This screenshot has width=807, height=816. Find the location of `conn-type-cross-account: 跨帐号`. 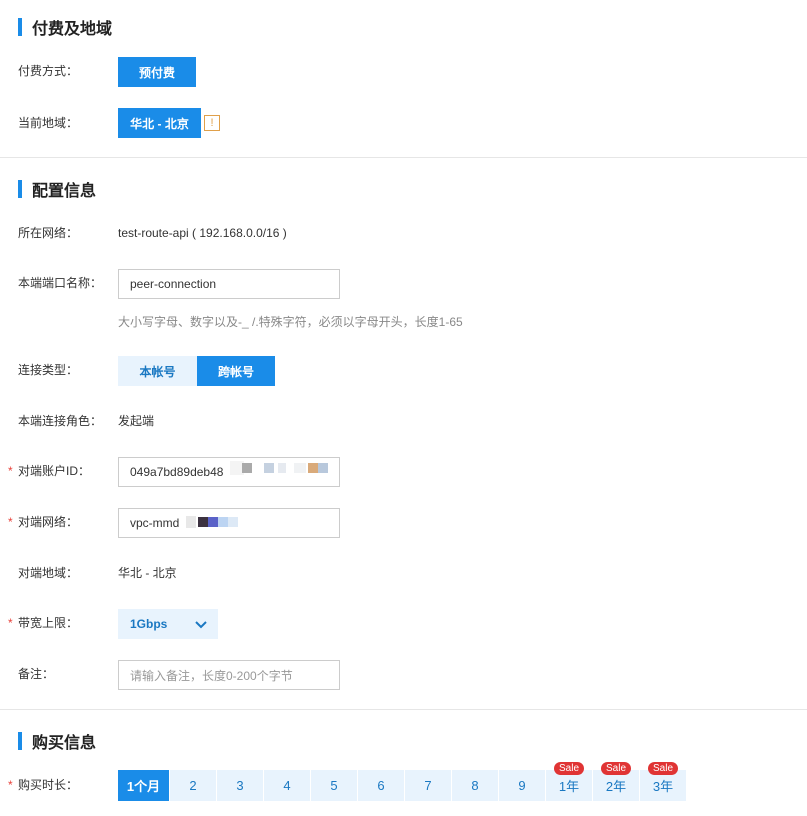

conn-type-cross-account: 跨帐号 is located at coordinates (236, 371).